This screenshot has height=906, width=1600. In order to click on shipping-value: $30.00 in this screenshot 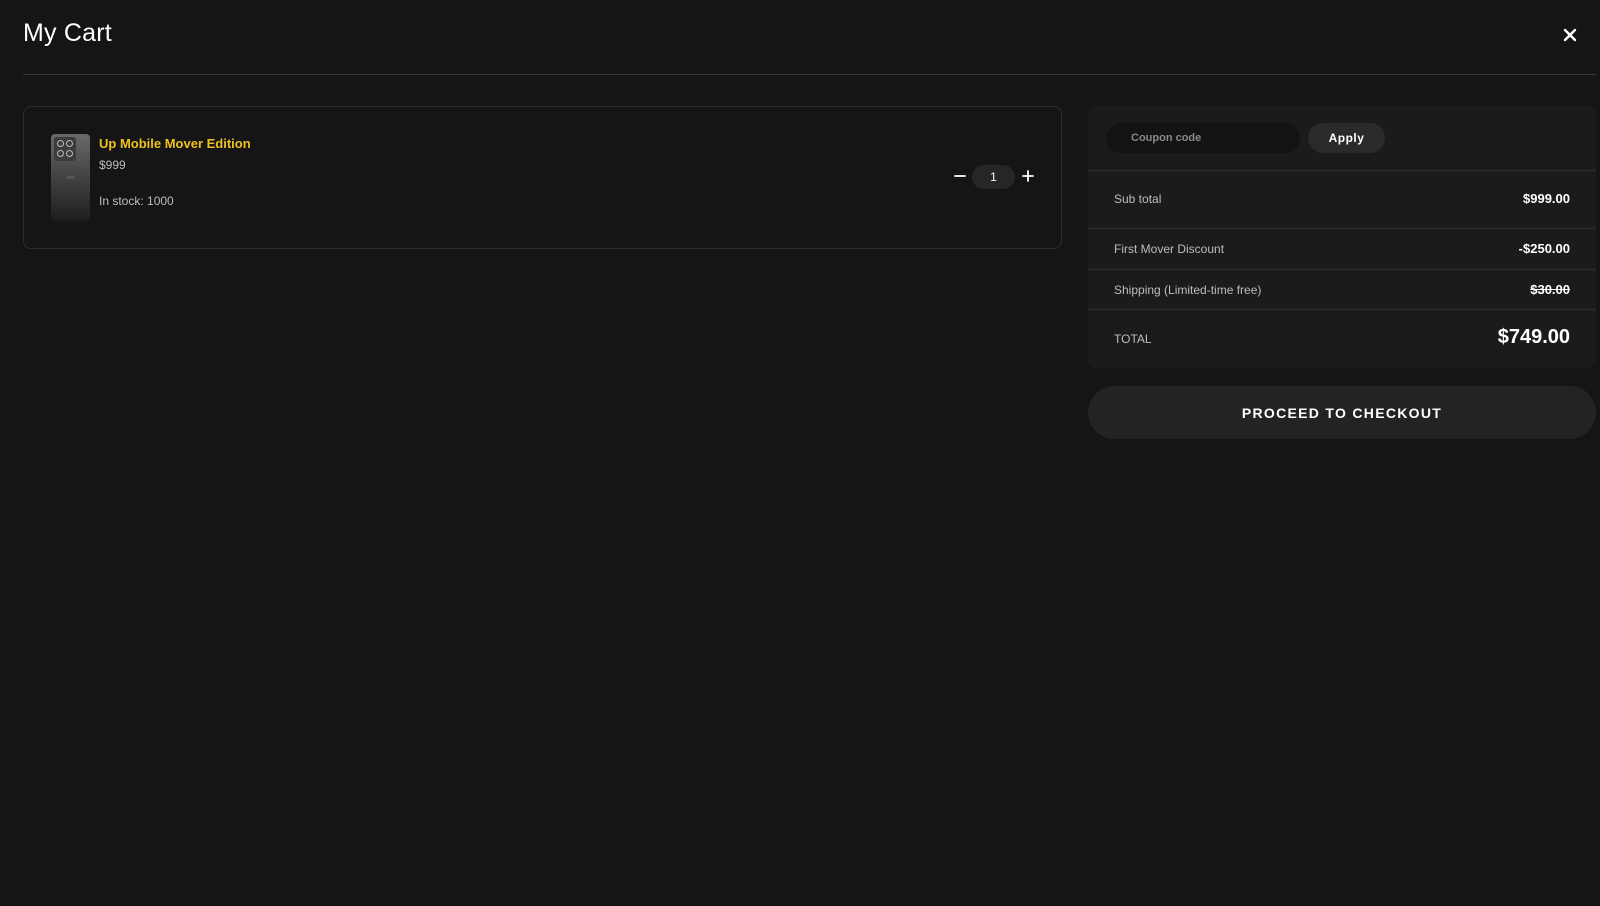, I will do `click(1550, 289)`.